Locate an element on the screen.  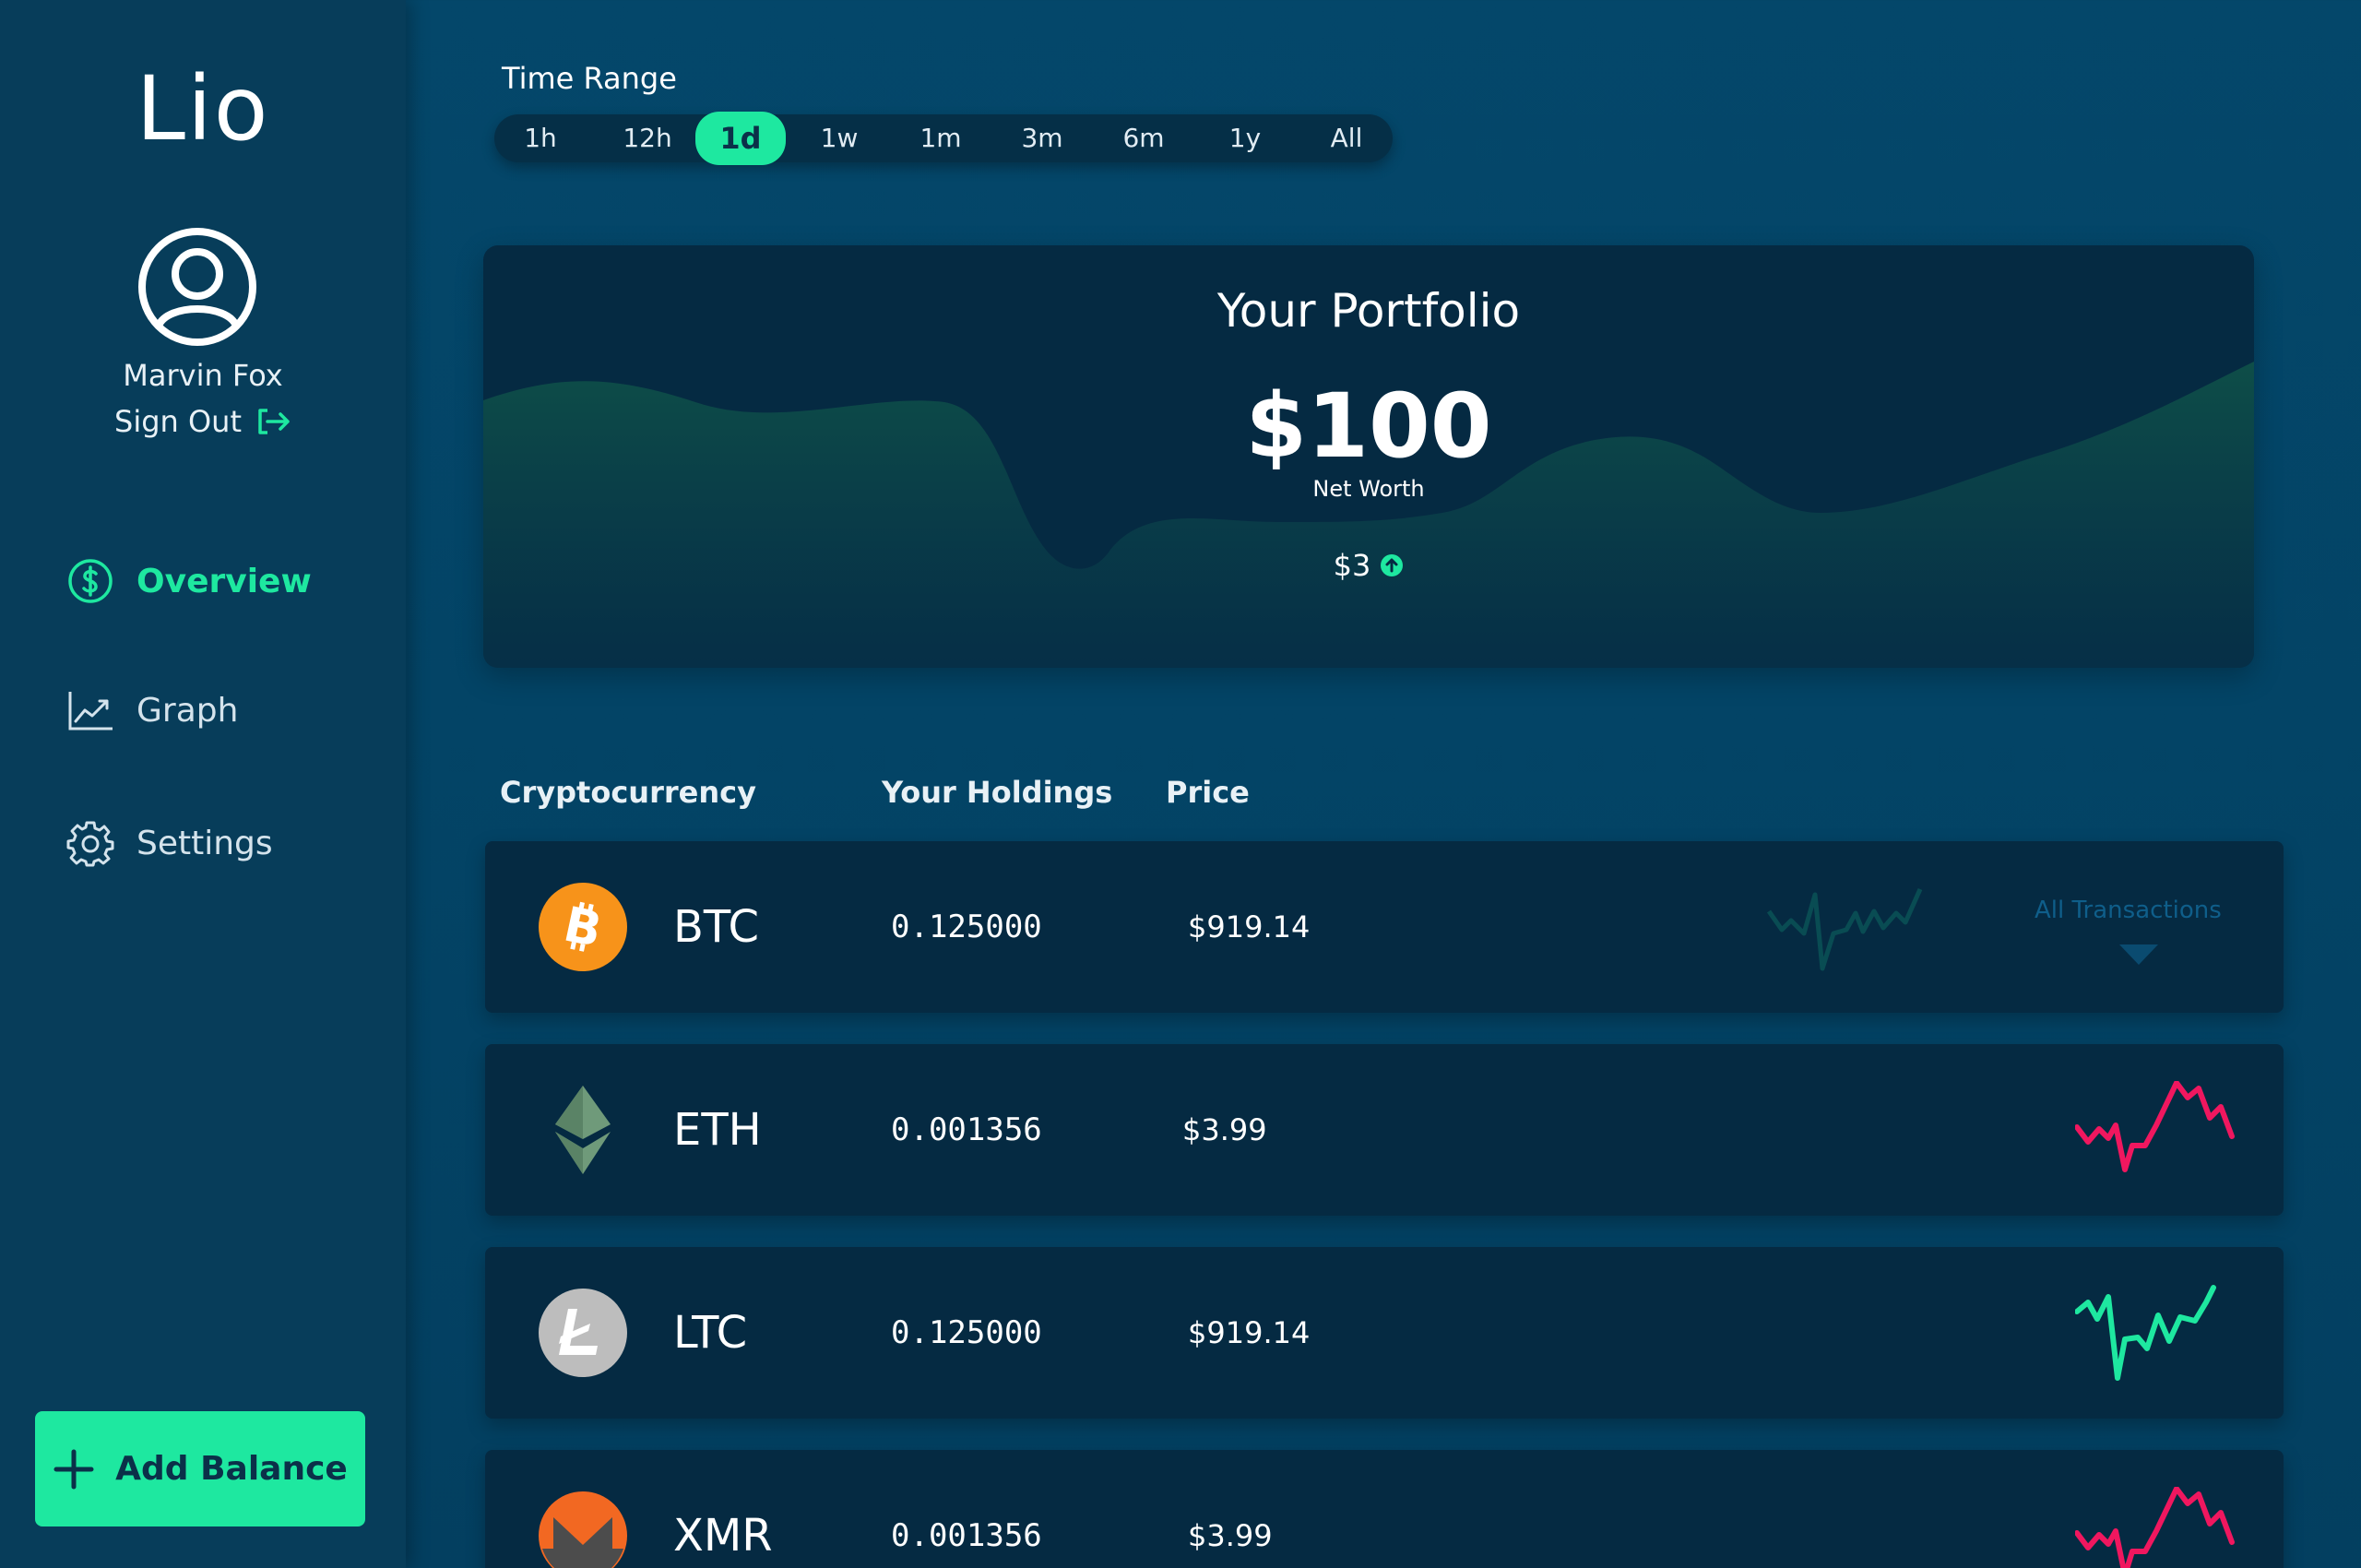
nav-label-overview: Overview is located at coordinates (224, 581).